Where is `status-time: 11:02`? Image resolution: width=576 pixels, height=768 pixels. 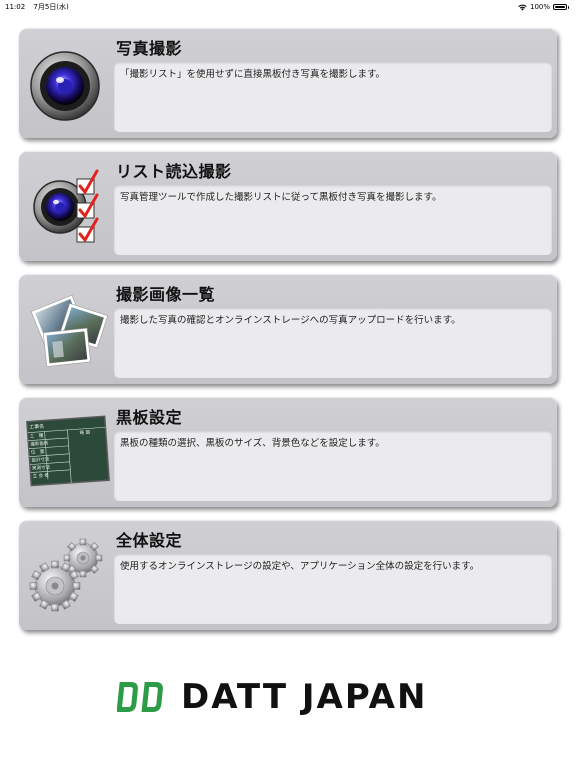 status-time: 11:02 is located at coordinates (15, 7).